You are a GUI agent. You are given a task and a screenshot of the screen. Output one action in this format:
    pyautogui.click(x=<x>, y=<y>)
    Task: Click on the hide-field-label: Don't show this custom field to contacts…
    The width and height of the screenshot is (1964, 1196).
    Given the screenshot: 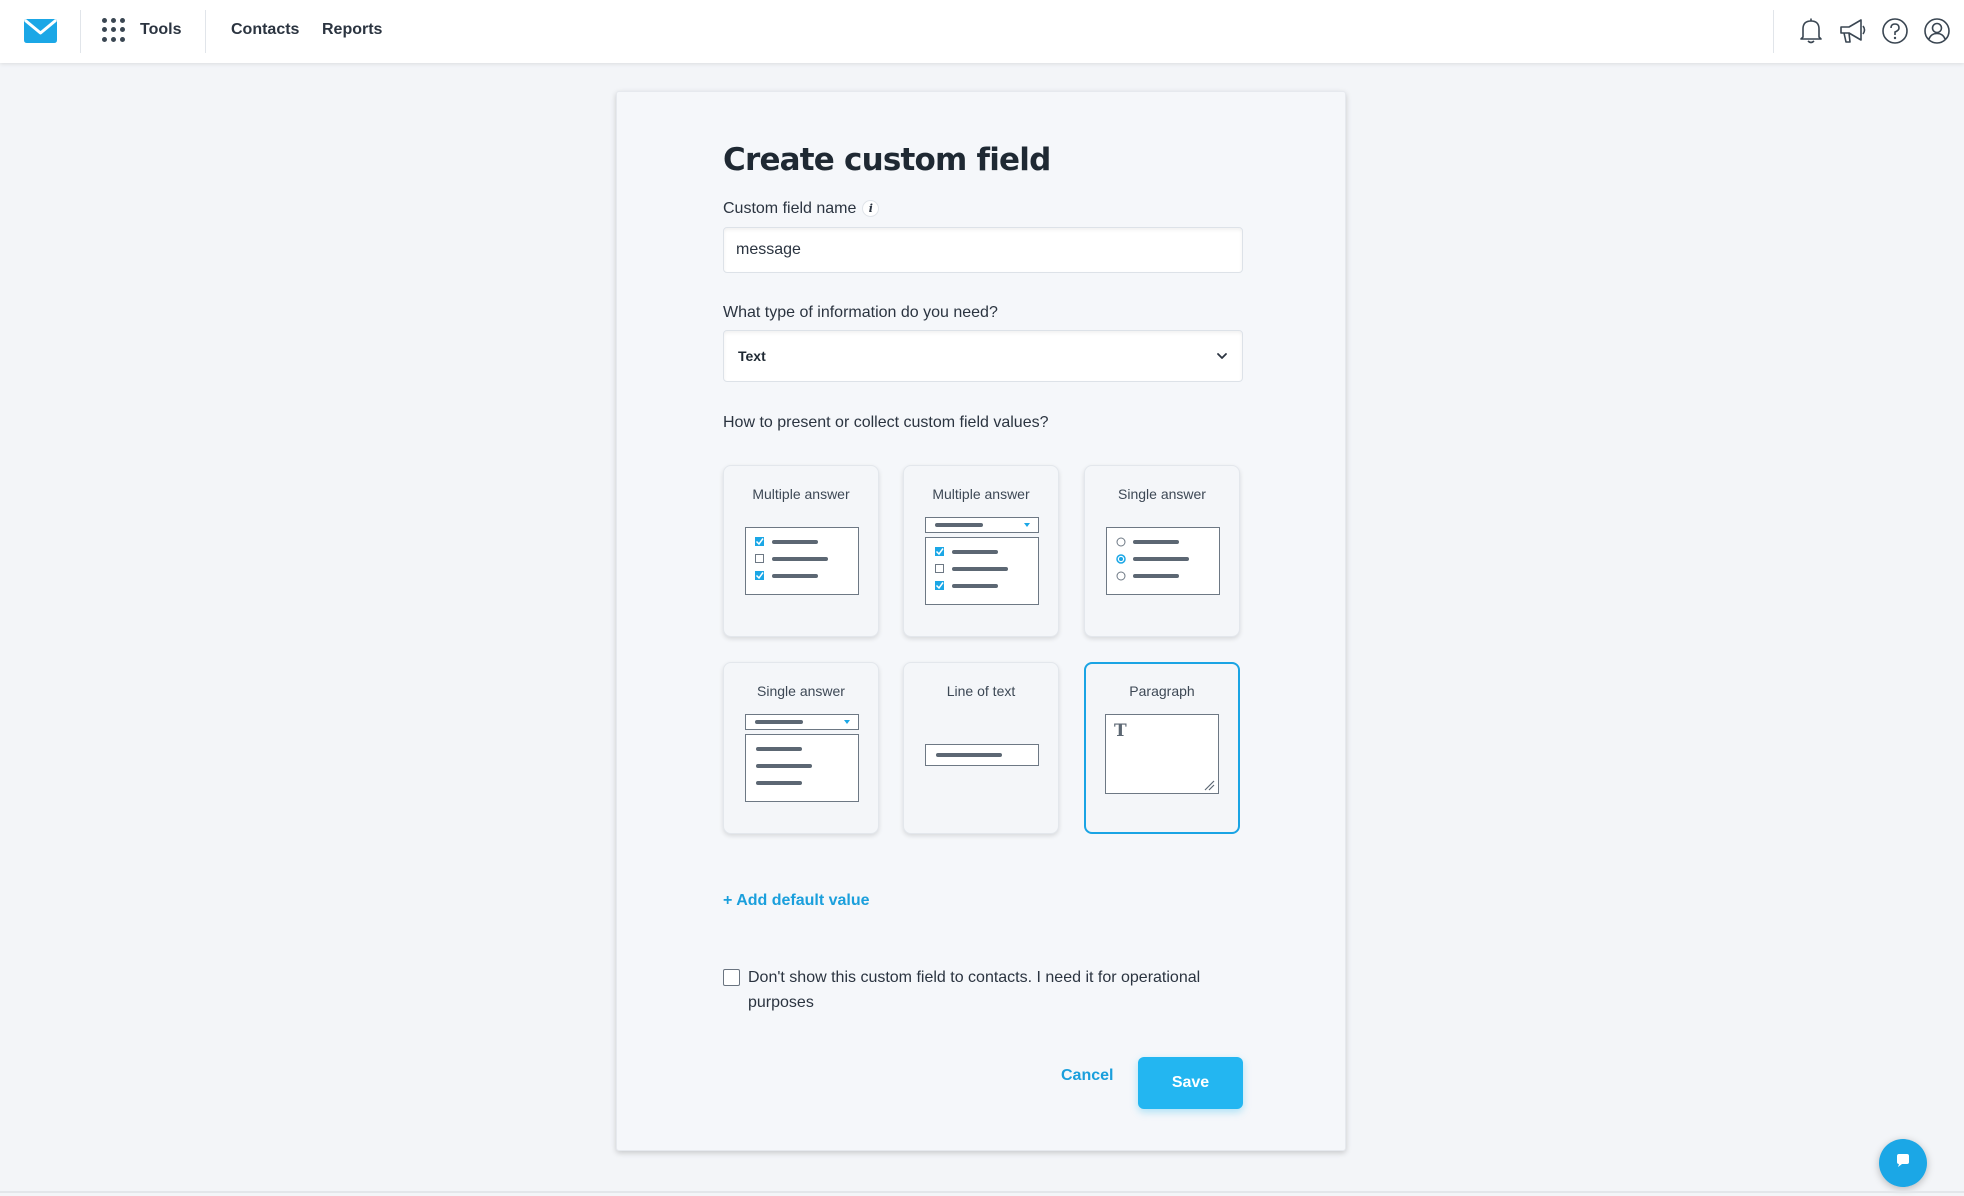 What is the action you would take?
    pyautogui.click(x=995, y=990)
    